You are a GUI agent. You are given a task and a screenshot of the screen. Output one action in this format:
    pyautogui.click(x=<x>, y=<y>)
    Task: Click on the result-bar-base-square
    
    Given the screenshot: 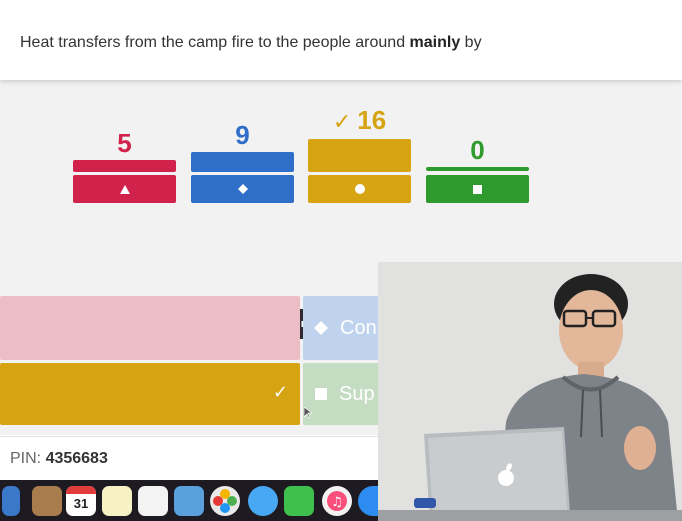 What is the action you would take?
    pyautogui.click(x=477, y=189)
    